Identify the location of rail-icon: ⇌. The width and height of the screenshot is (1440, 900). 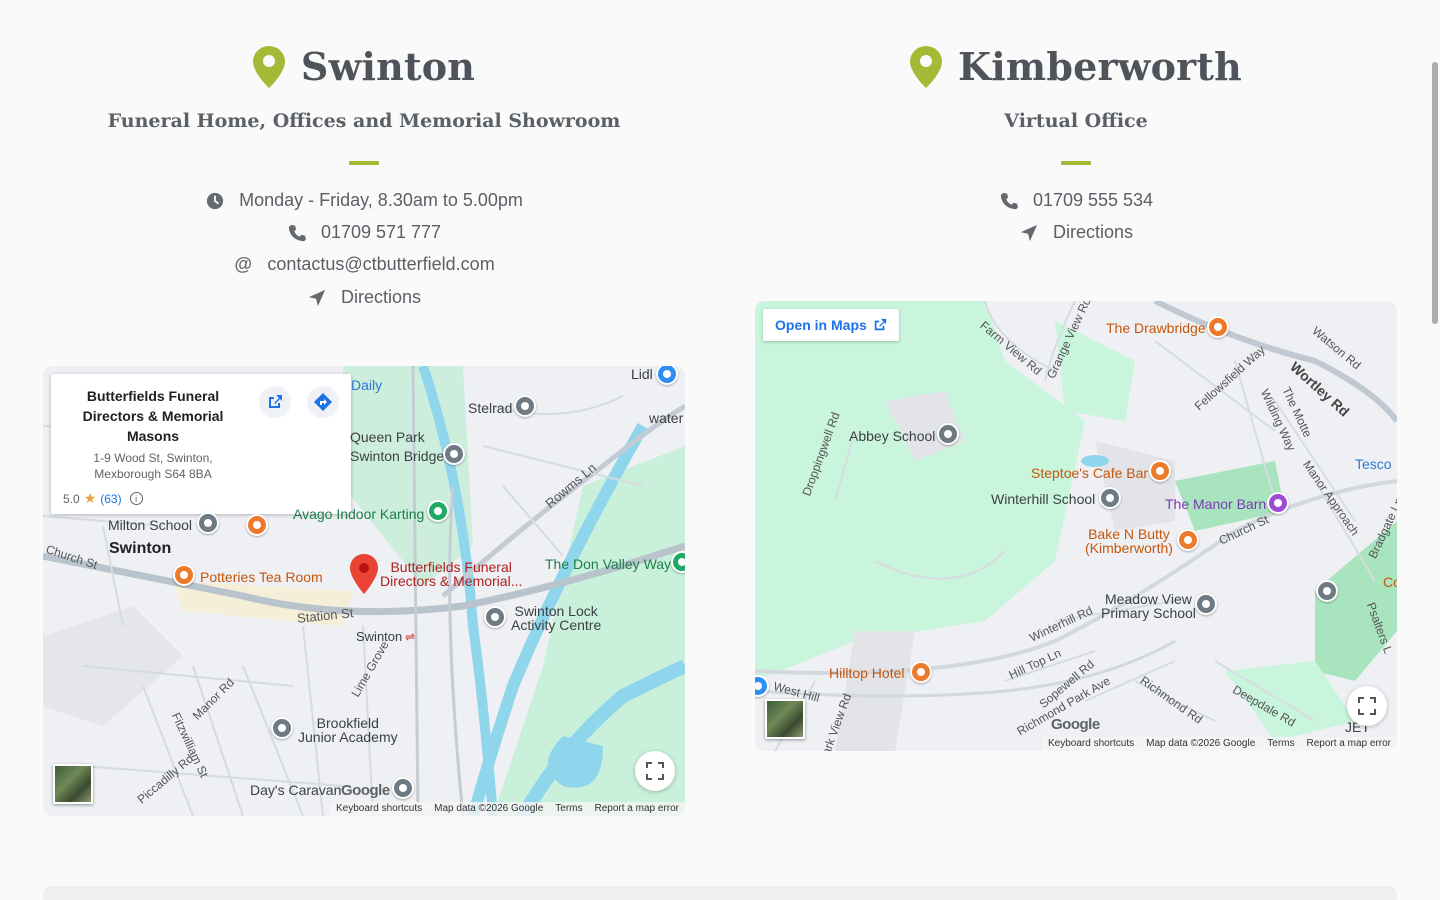
(410, 637).